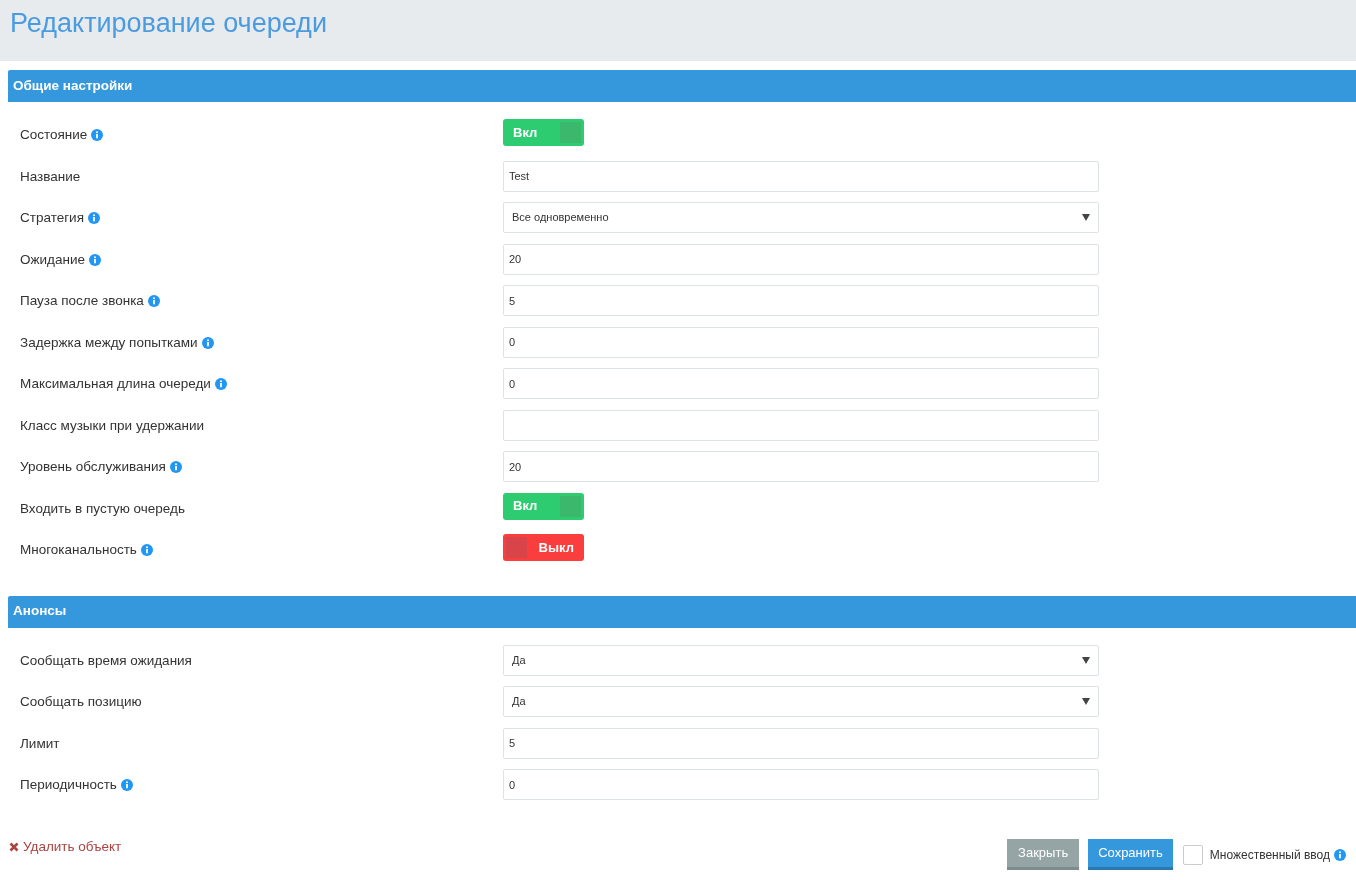  I want to click on checkbox, so click(1192, 854).